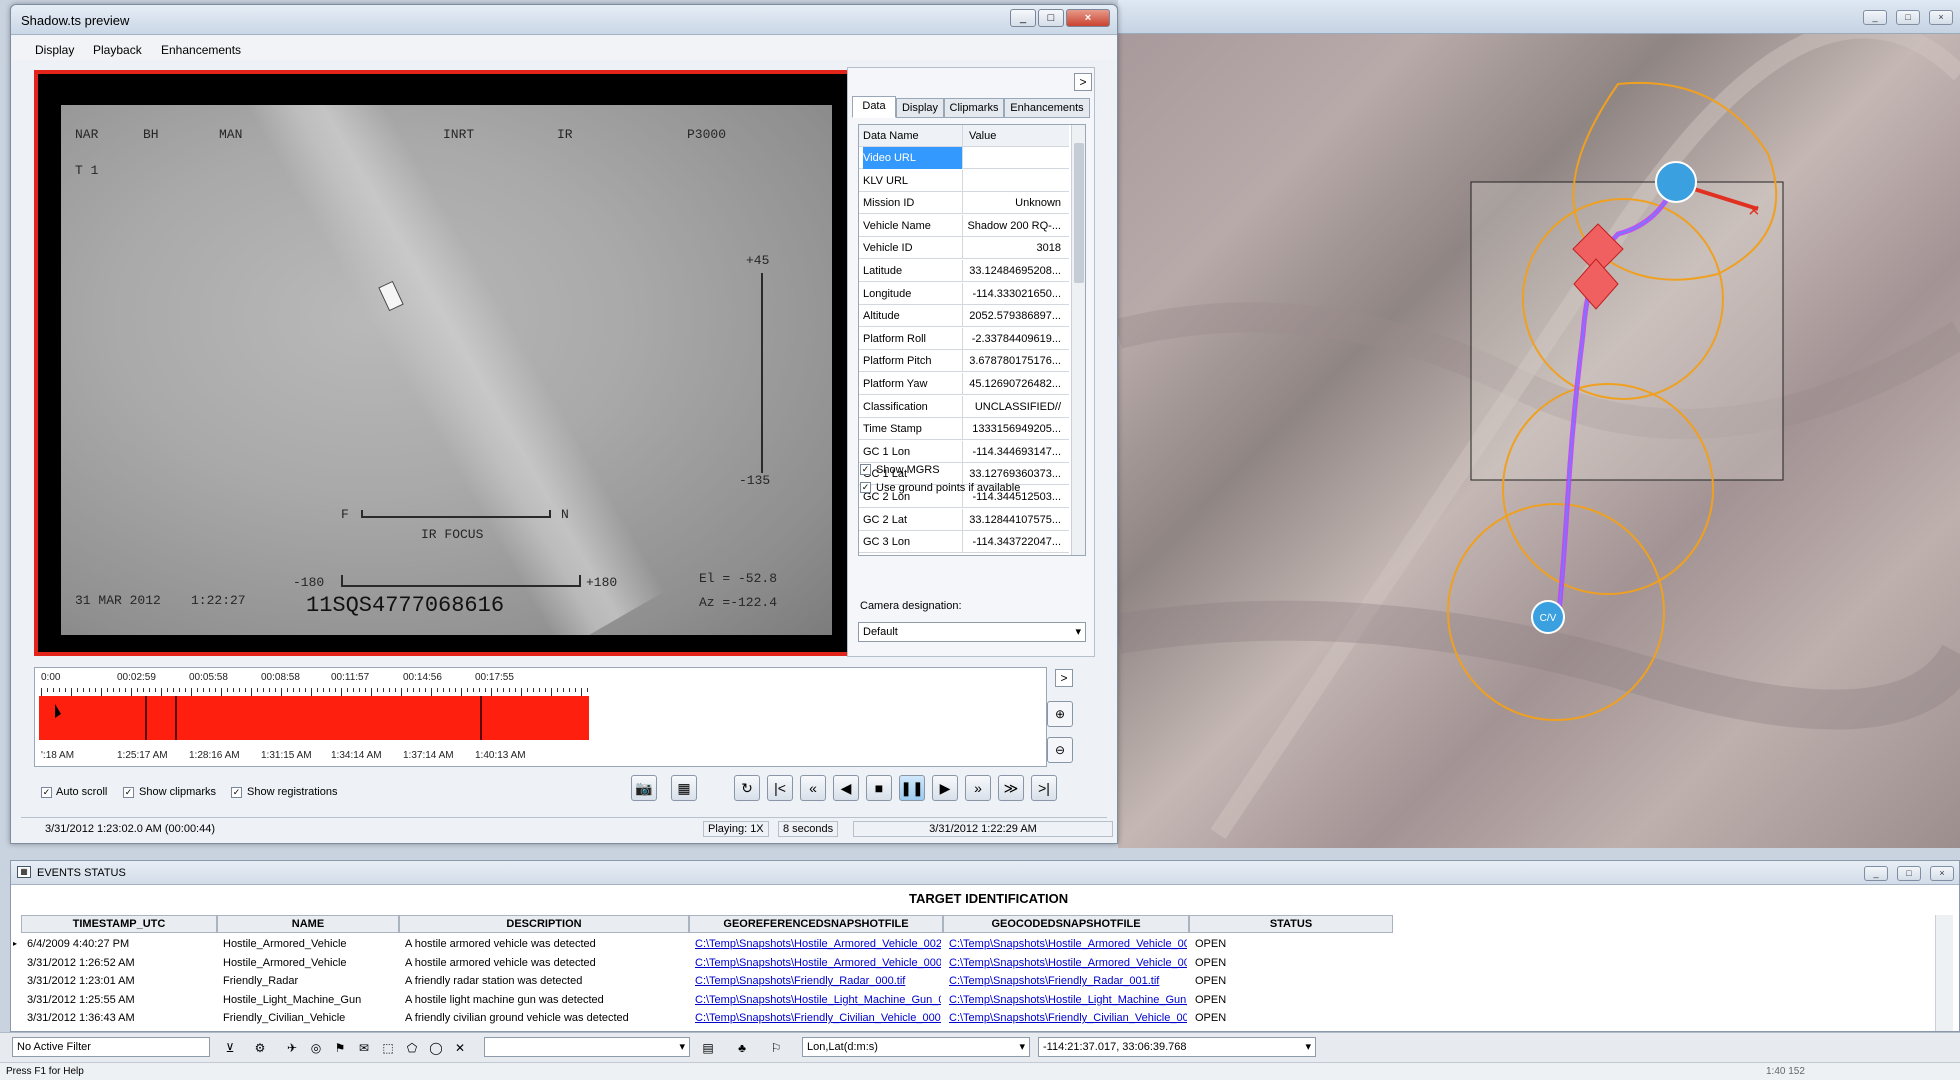 The height and width of the screenshot is (1080, 1960). I want to click on fast-forward-icon: », so click(978, 788).